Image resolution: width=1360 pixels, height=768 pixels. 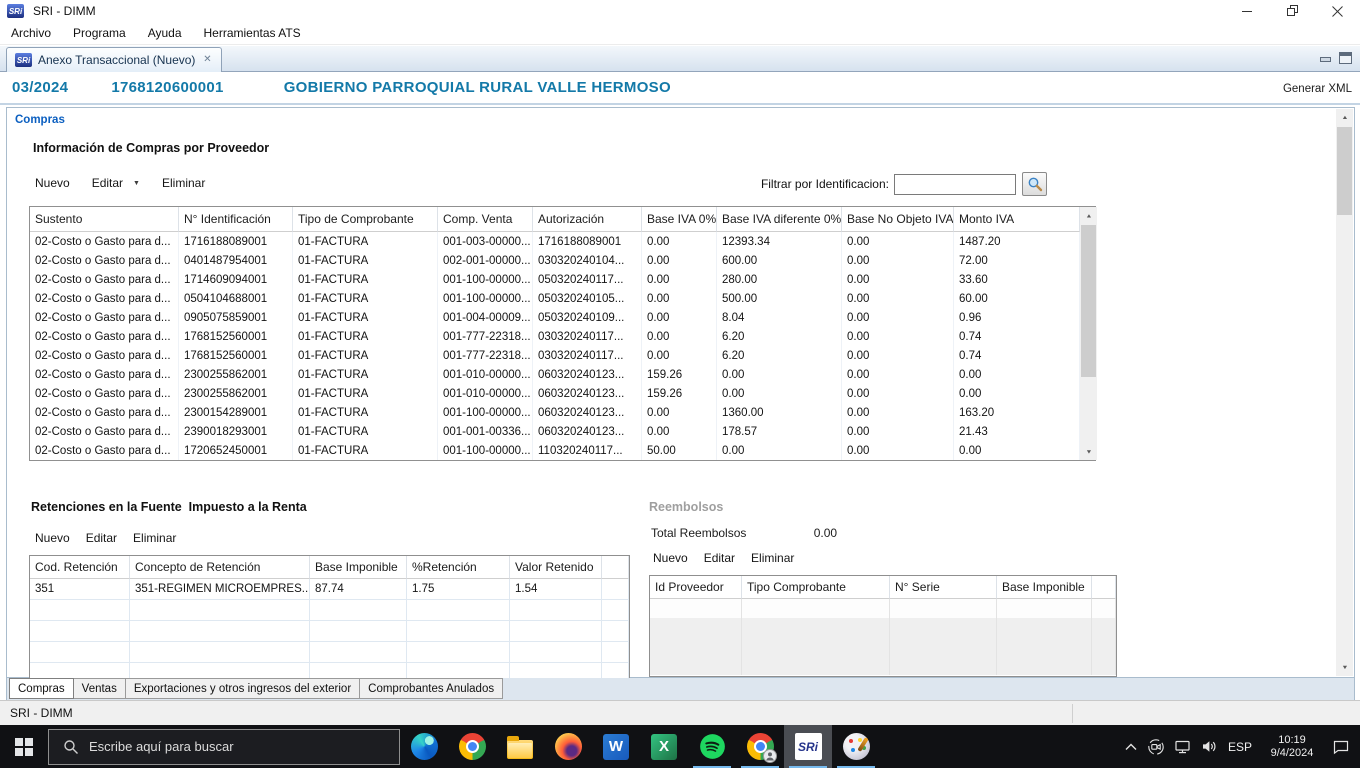 What do you see at coordinates (458, 567) in the screenshot?
I see `column-header: %Retención` at bounding box center [458, 567].